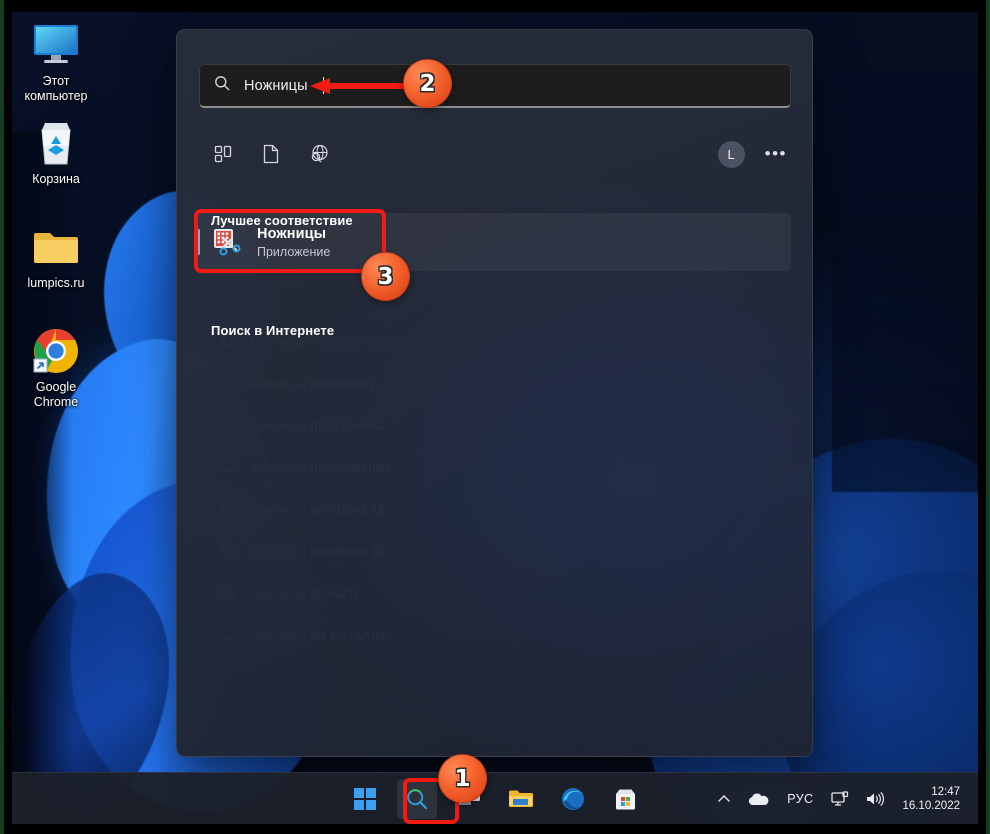 This screenshot has width=990, height=834. I want to click on best-match-subtitle: Приложение, so click(294, 251).